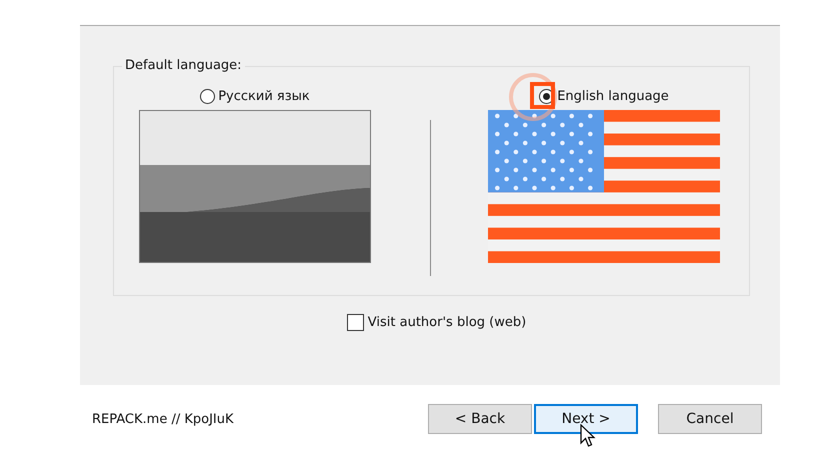  Describe the element at coordinates (355, 322) in the screenshot. I see `checkbox-icon` at that location.